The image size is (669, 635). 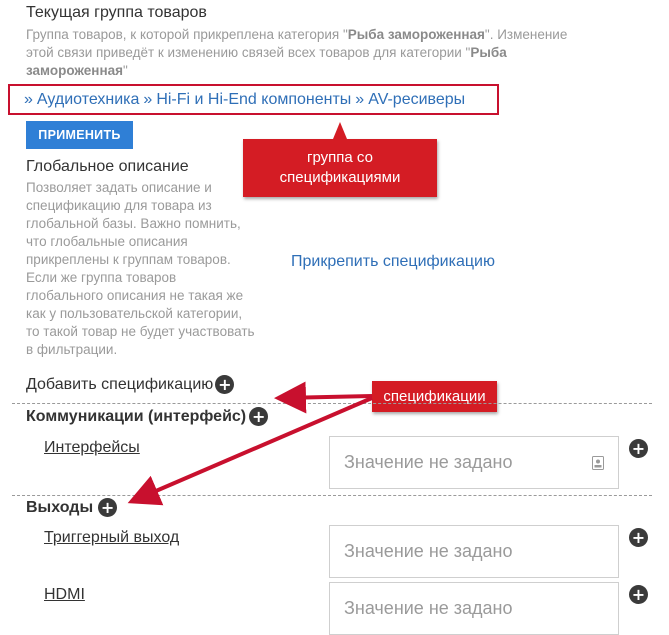 I want to click on global-description-title: Глобальное описание, so click(x=107, y=166).